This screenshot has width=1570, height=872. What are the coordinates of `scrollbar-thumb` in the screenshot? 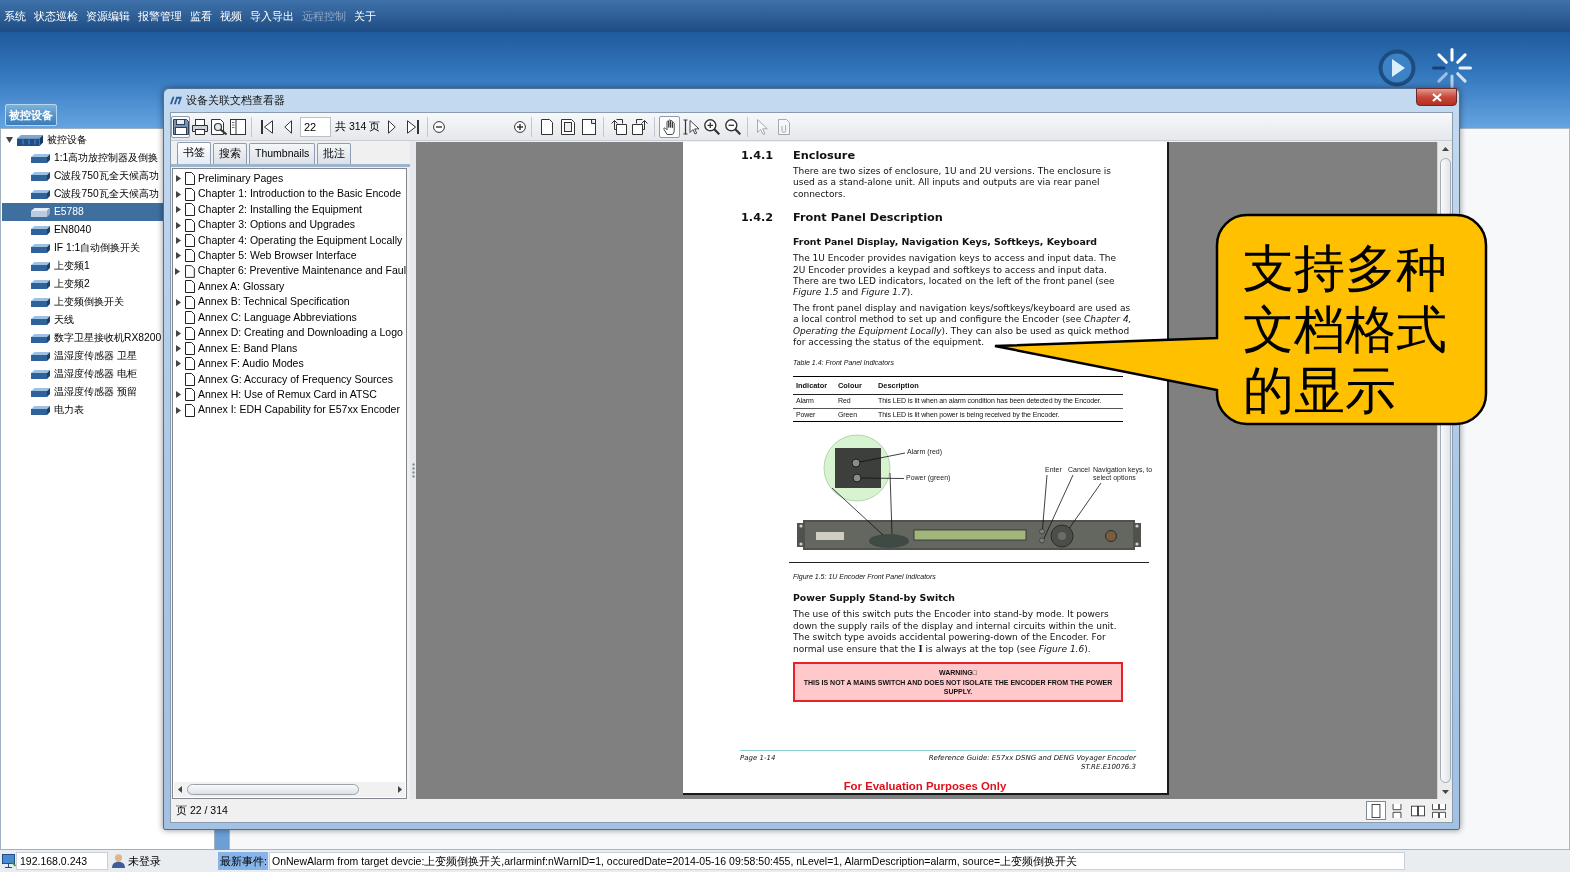 It's located at (273, 789).